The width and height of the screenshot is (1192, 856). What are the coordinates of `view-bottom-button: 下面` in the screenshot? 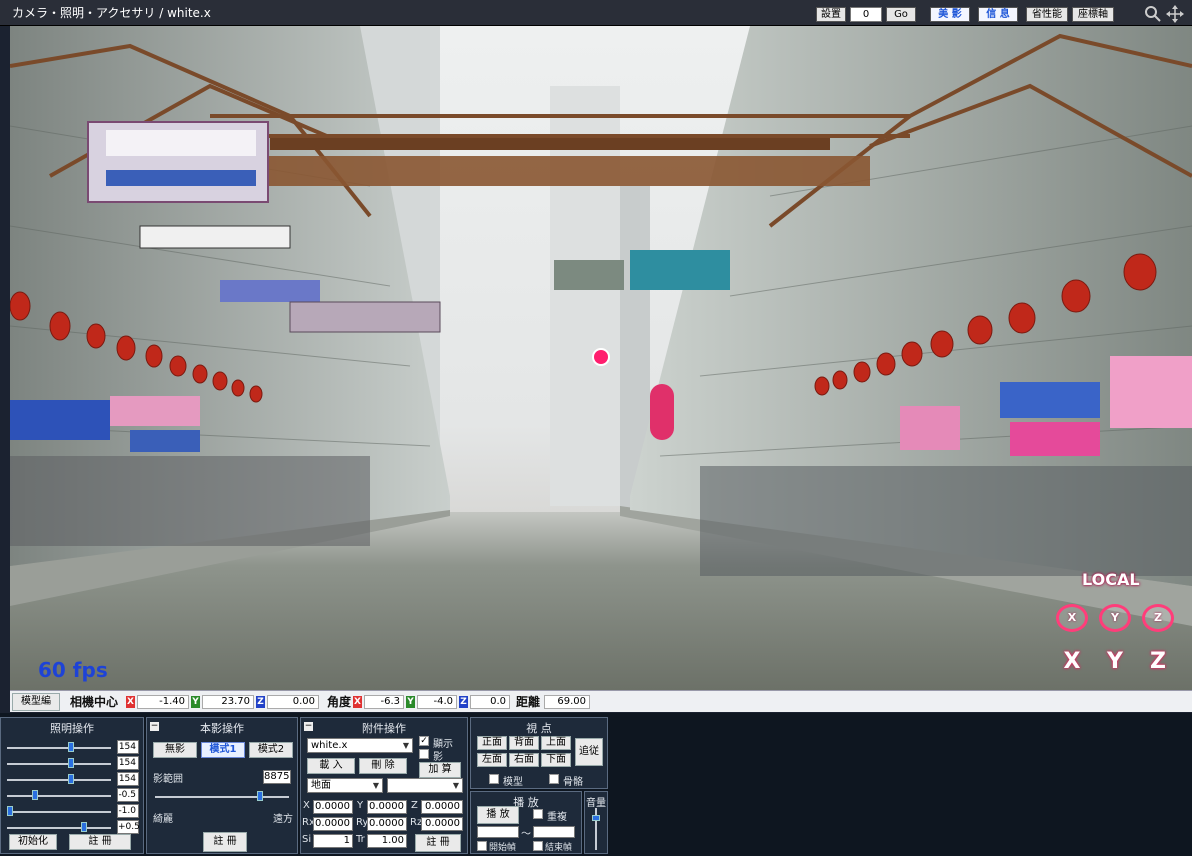 It's located at (556, 760).